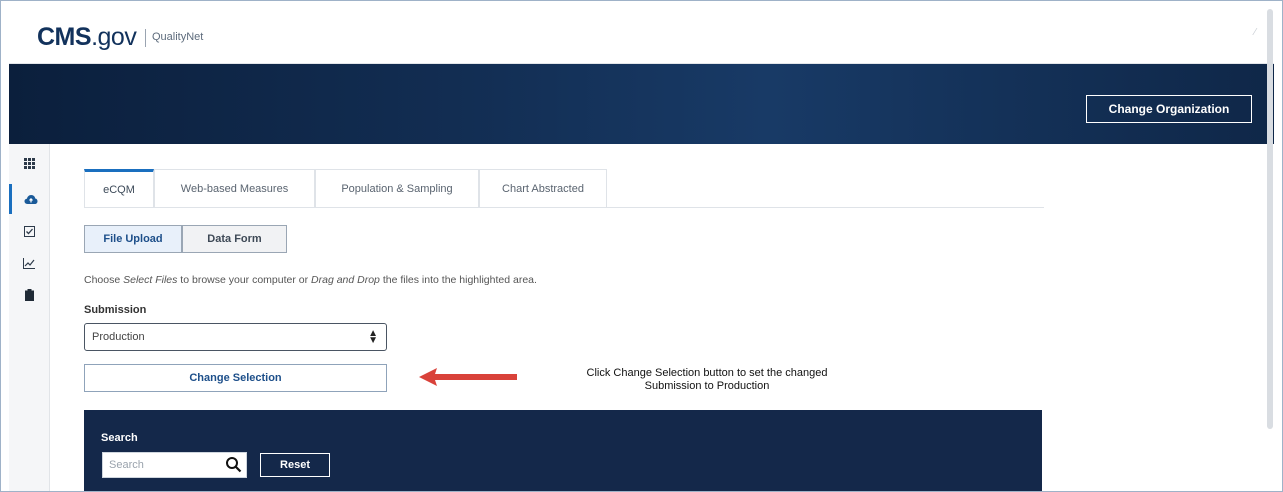 The image size is (1283, 492). What do you see at coordinates (1255, 32) in the screenshot?
I see `resize-grip-icon: ⁄` at bounding box center [1255, 32].